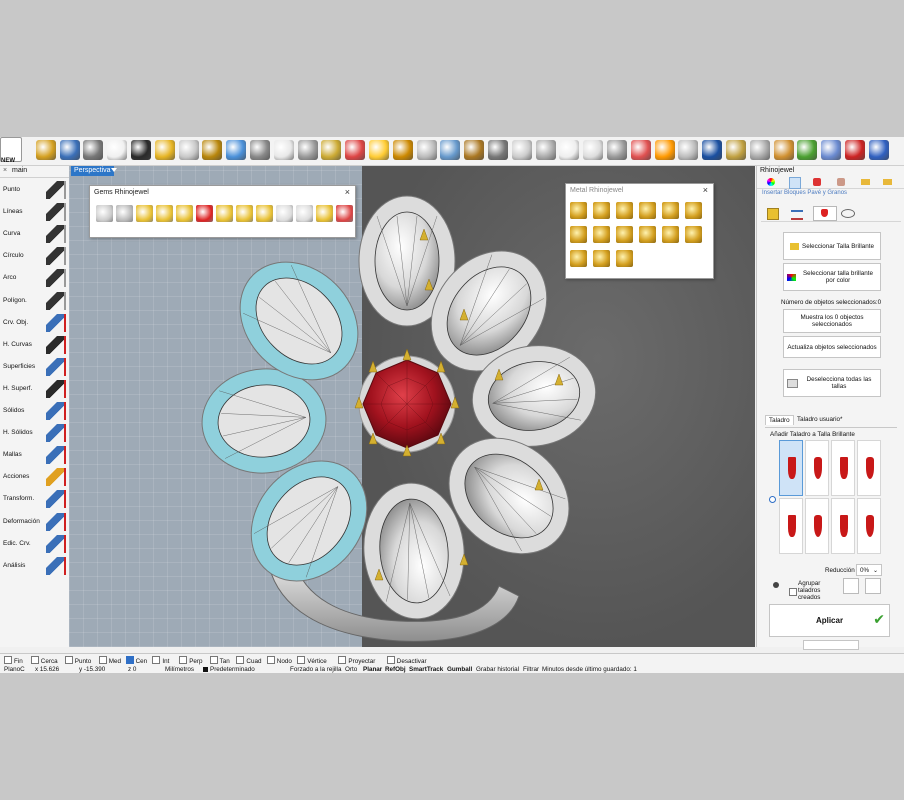 The width and height of the screenshot is (904, 800). I want to click on gear-icon, so click(783, 150).